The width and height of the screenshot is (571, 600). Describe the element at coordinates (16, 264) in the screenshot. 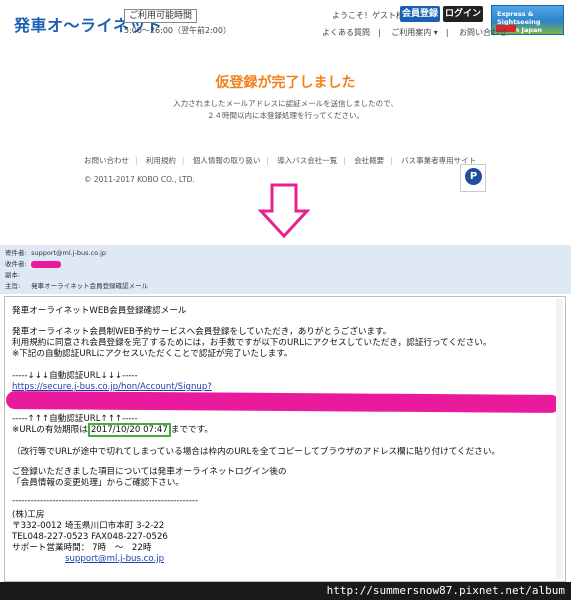

I see `to-label: 收件者:` at that location.